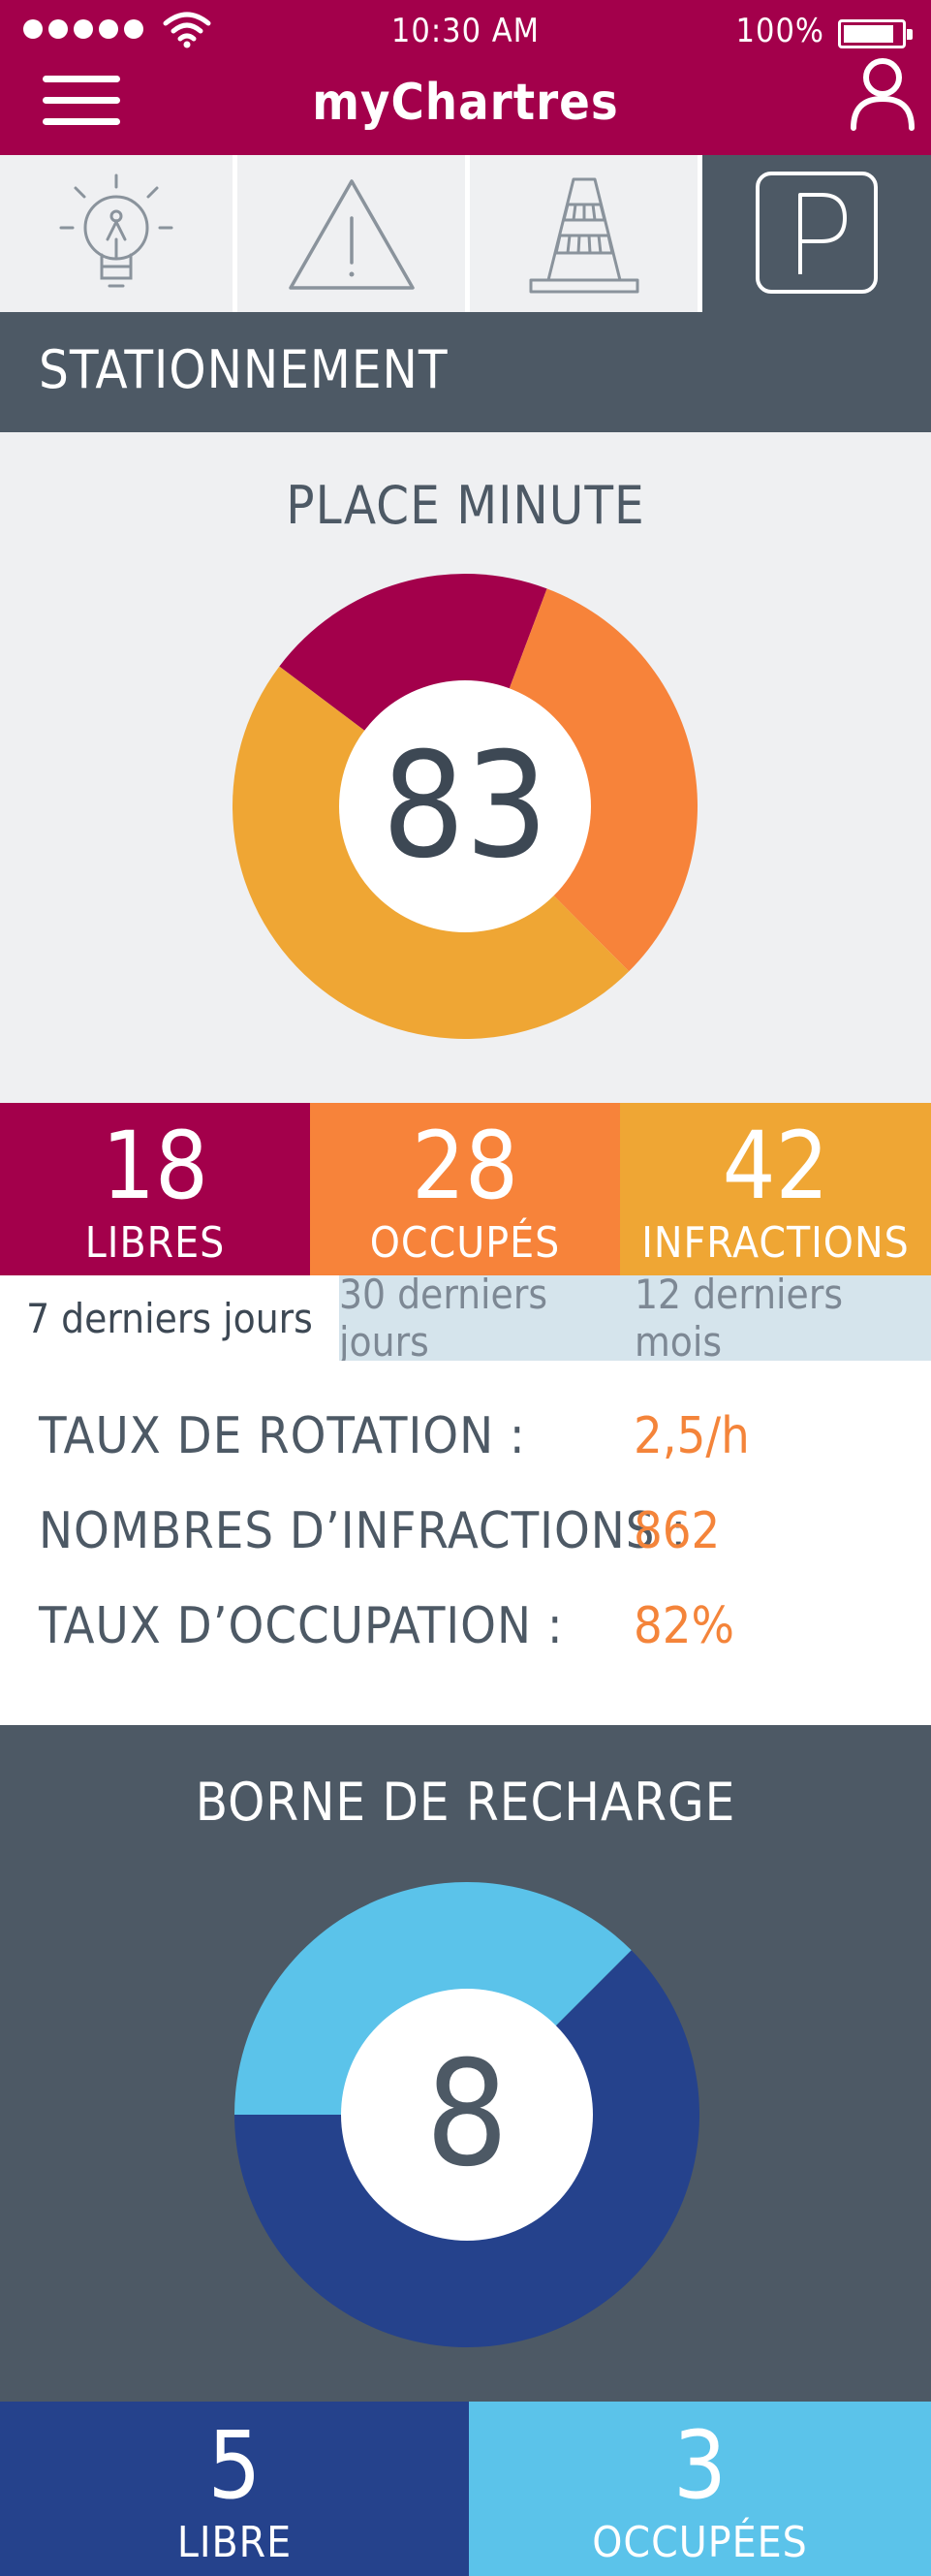 Image resolution: width=931 pixels, height=2576 pixels. Describe the element at coordinates (783, 1318) in the screenshot. I see `tab-12-months: 12 derniers mois` at that location.